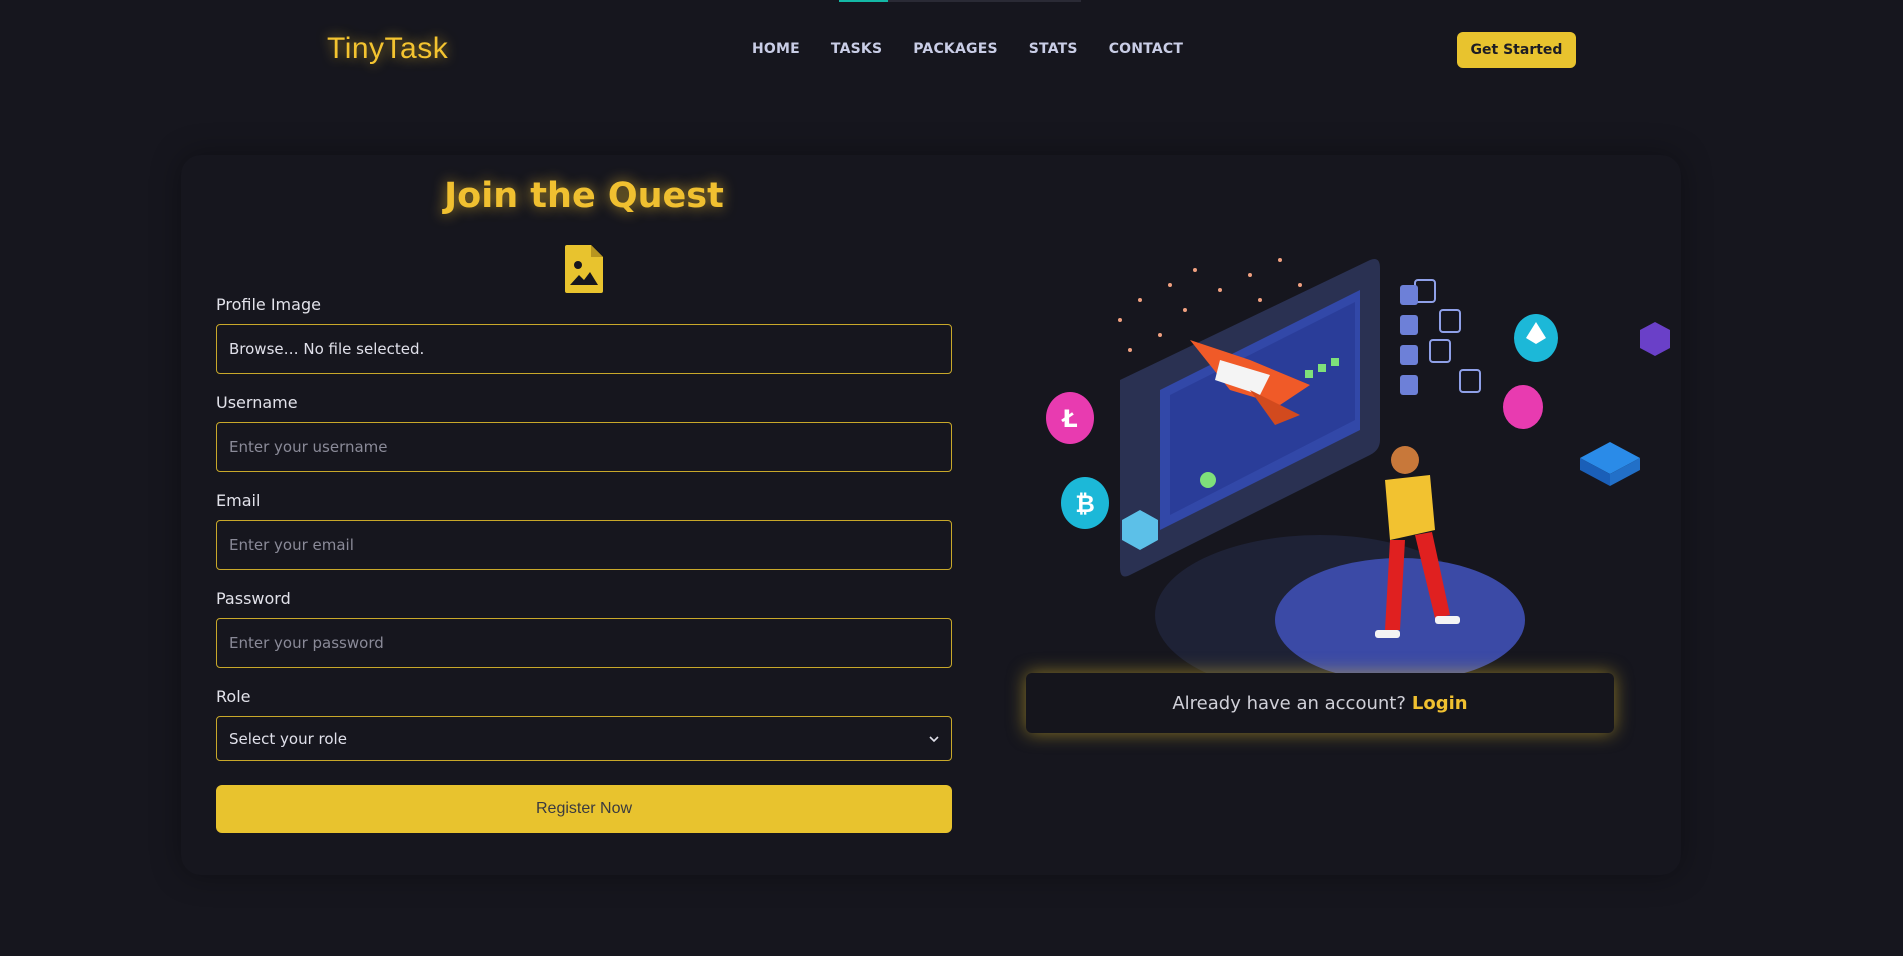 The width and height of the screenshot is (1903, 956). Describe the element at coordinates (584, 196) in the screenshot. I see `form-title: Join the Quest` at that location.